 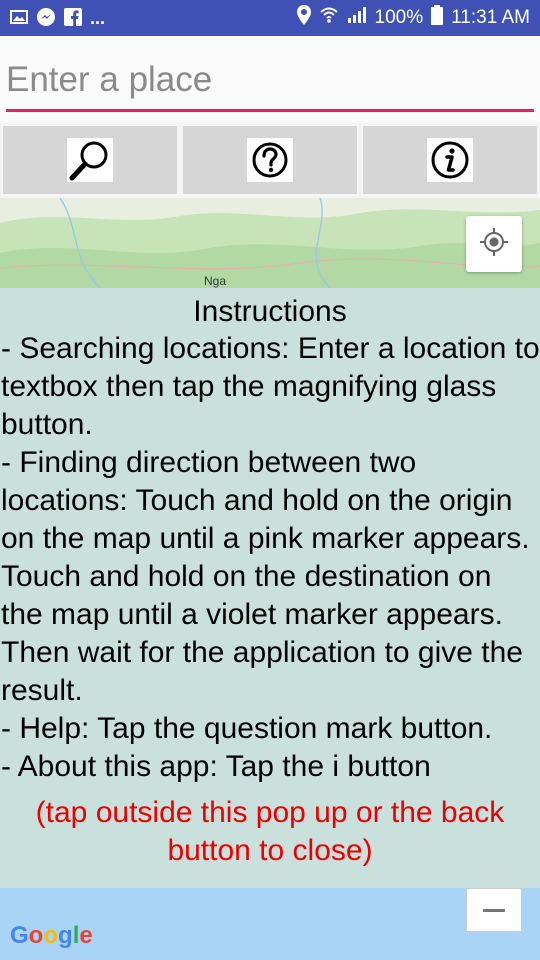 I want to click on search-bar, so click(x=270, y=79).